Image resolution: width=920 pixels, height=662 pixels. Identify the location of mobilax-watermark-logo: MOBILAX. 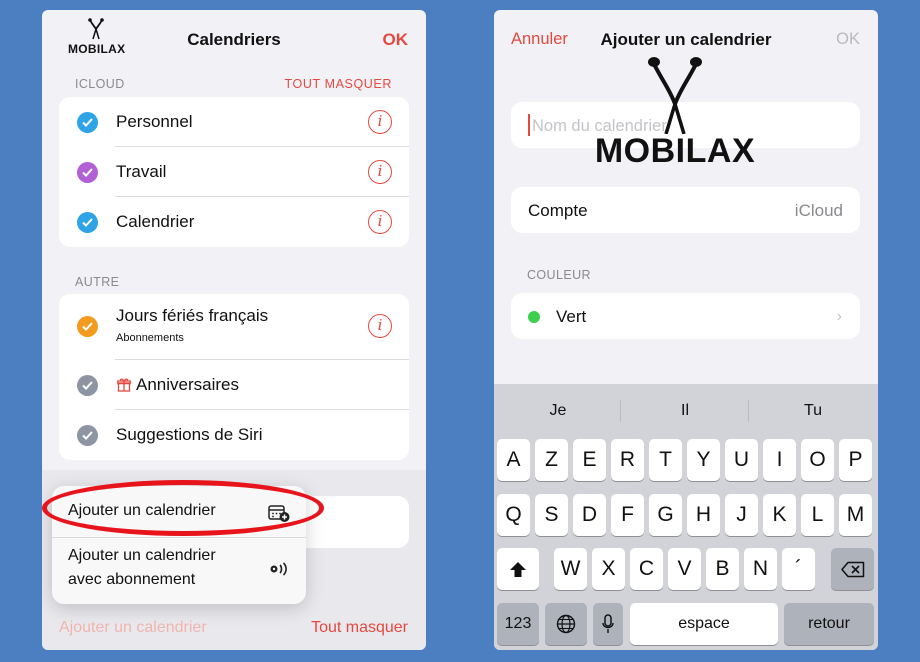
(675, 118).